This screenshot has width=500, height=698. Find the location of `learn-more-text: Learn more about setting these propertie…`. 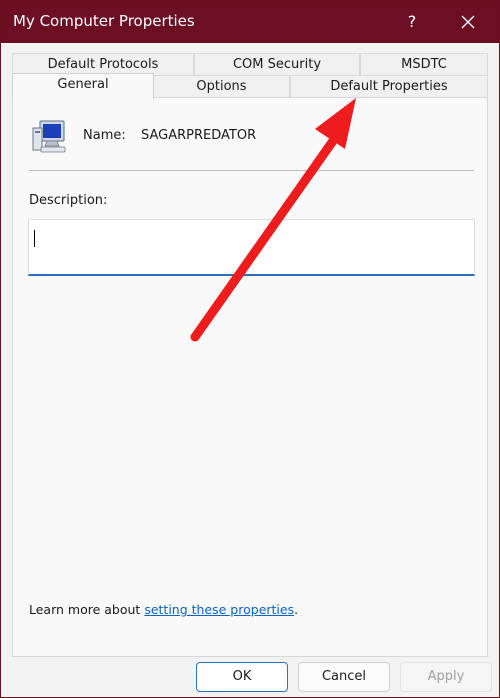

learn-more-text: Learn more about setting these propertie… is located at coordinates (163, 609).